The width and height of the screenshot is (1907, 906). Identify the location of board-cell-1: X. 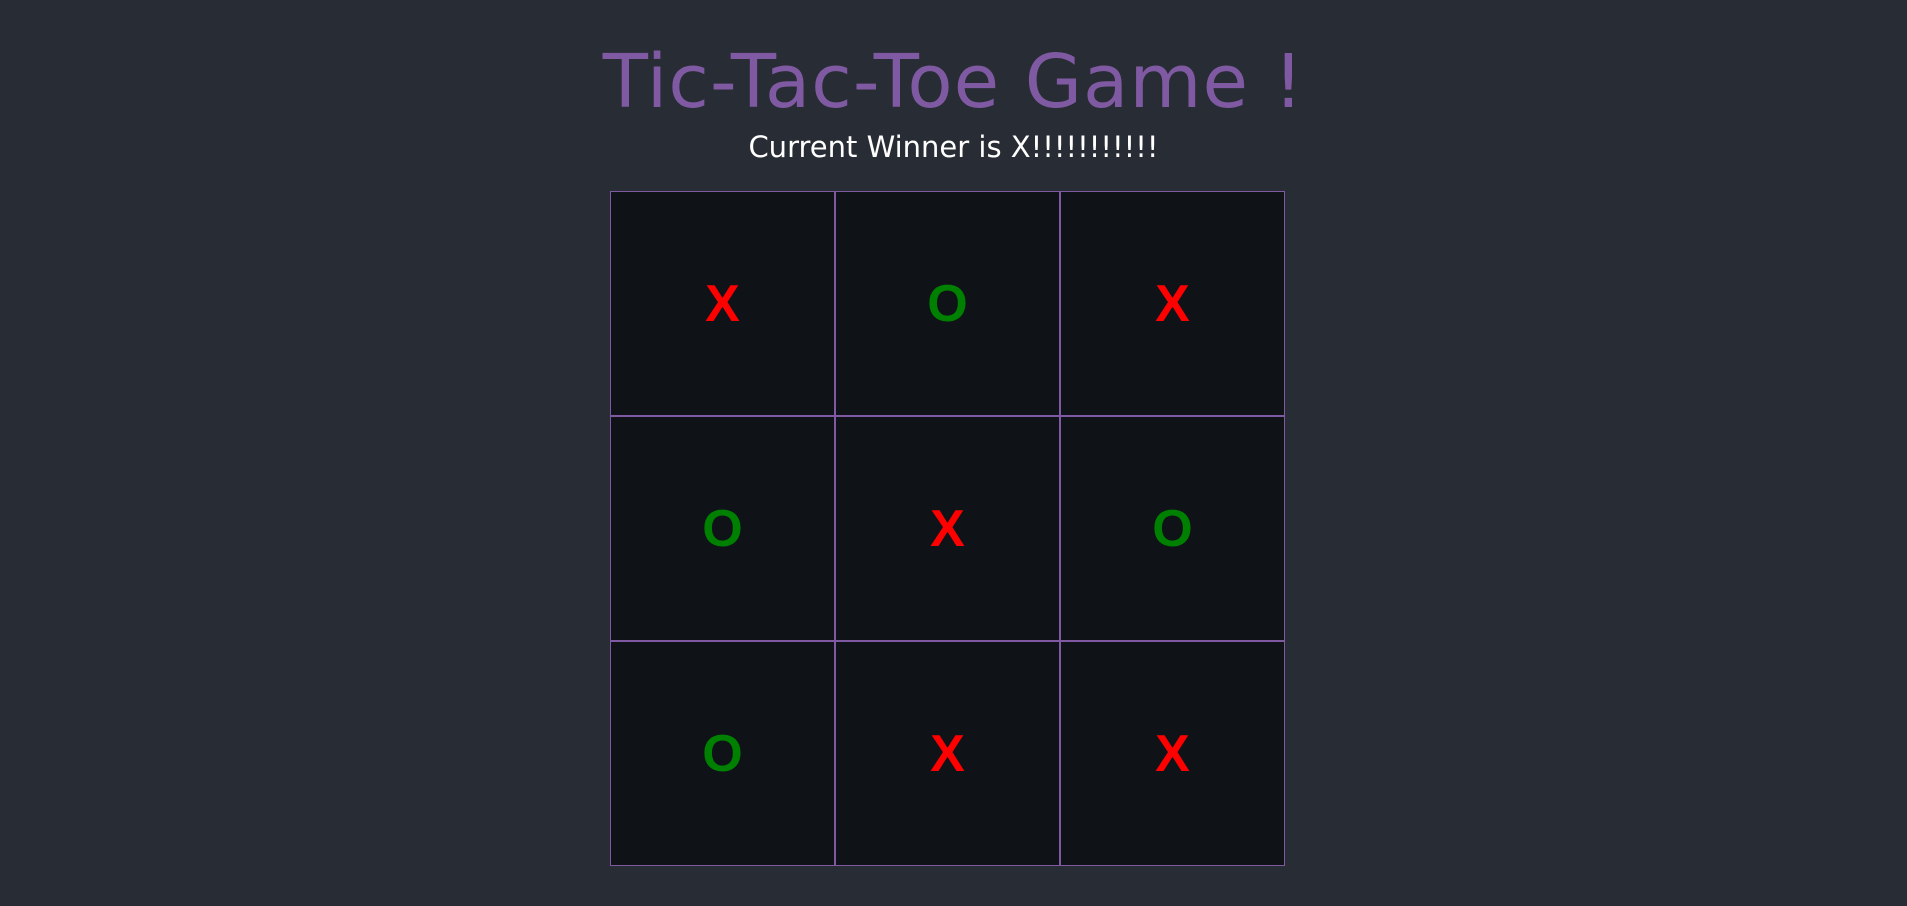
(722, 303).